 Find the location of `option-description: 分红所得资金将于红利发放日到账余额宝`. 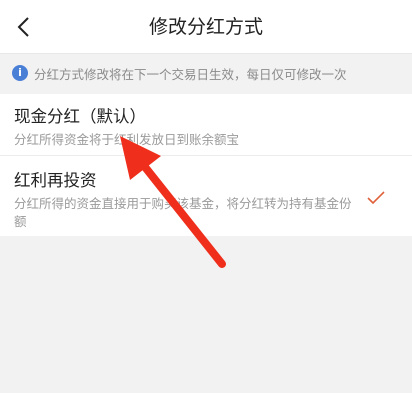

option-description: 分红所得资金将于红利发放日到账余额宝 is located at coordinates (127, 139).